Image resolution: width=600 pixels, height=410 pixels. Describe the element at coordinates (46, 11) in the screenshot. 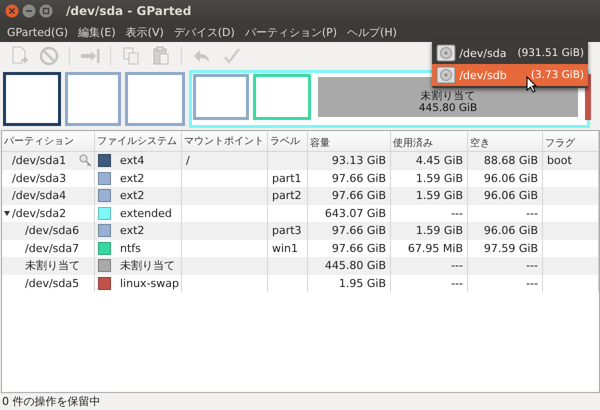

I see `maximize-icon` at that location.